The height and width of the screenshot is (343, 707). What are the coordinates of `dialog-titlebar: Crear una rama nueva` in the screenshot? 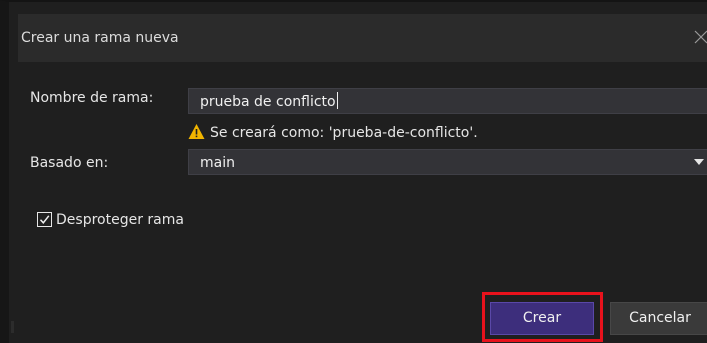 It's located at (362, 38).